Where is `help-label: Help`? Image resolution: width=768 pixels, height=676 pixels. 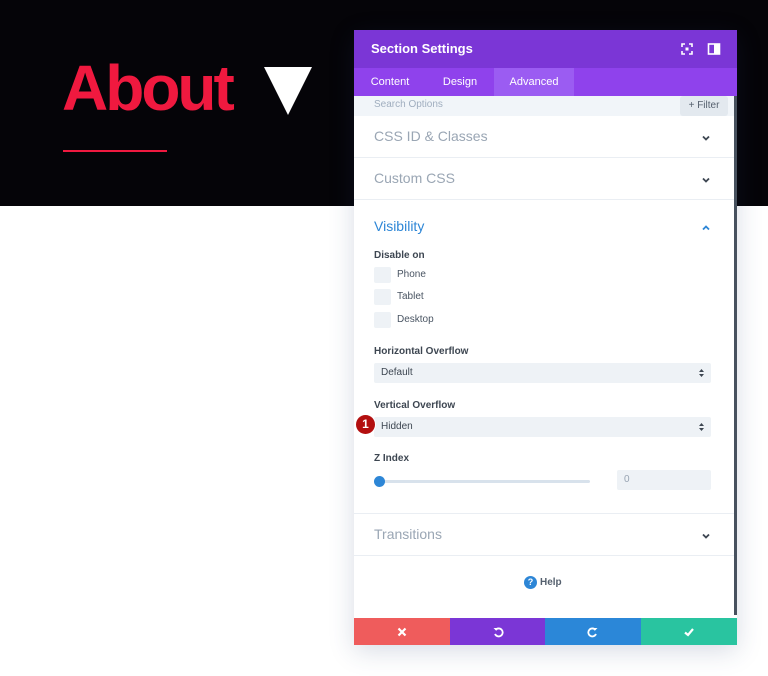
help-label: Help is located at coordinates (551, 582).